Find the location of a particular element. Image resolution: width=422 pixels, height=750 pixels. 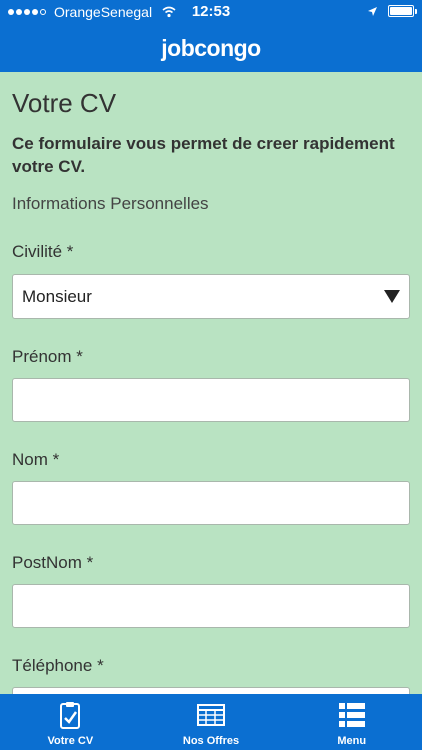

telephone-label: Téléphone * is located at coordinates (58, 665).